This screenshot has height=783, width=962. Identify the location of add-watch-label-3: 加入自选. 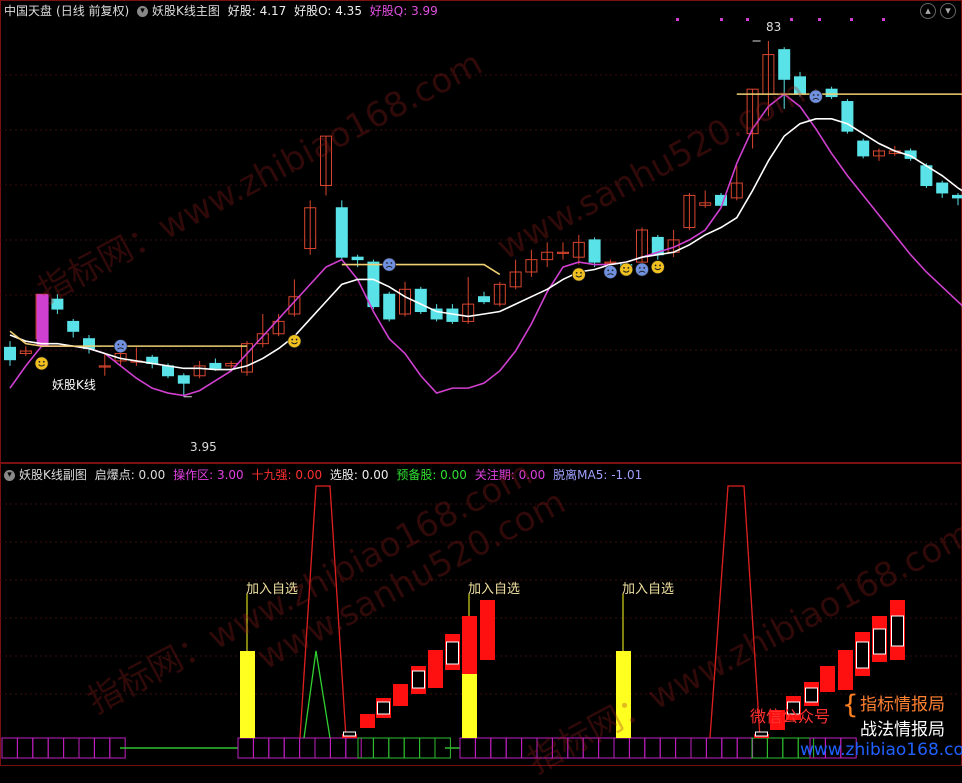
(648, 587).